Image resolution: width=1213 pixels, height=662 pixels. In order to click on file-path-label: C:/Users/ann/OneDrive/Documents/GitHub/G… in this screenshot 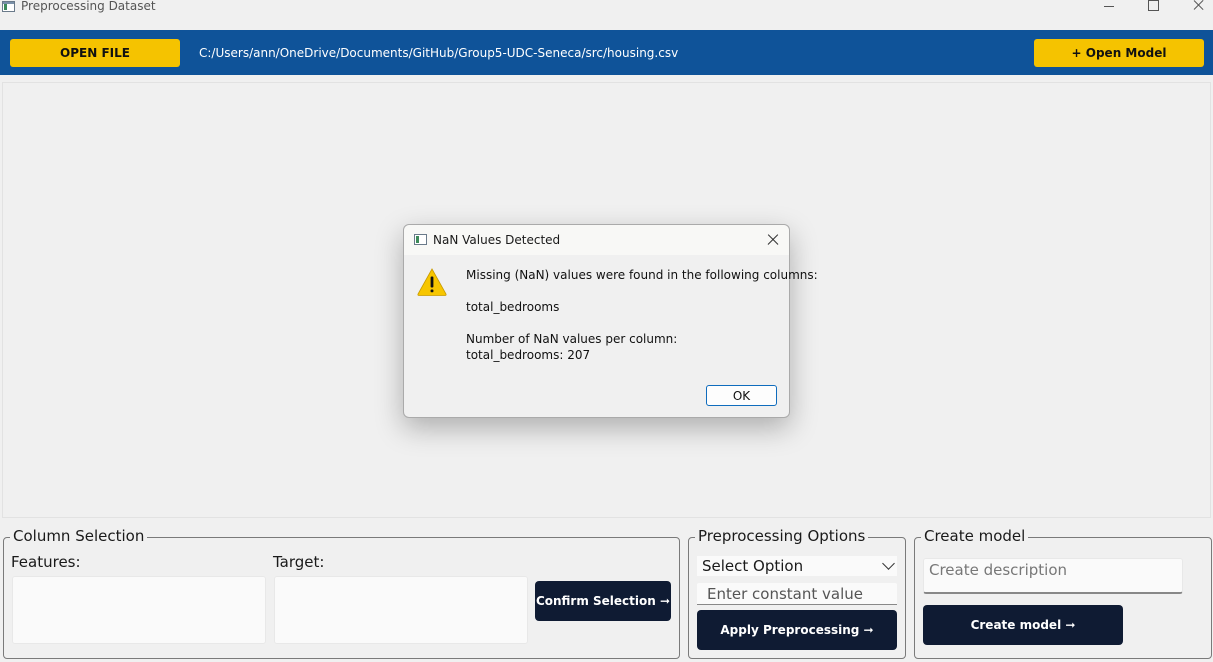, I will do `click(439, 53)`.